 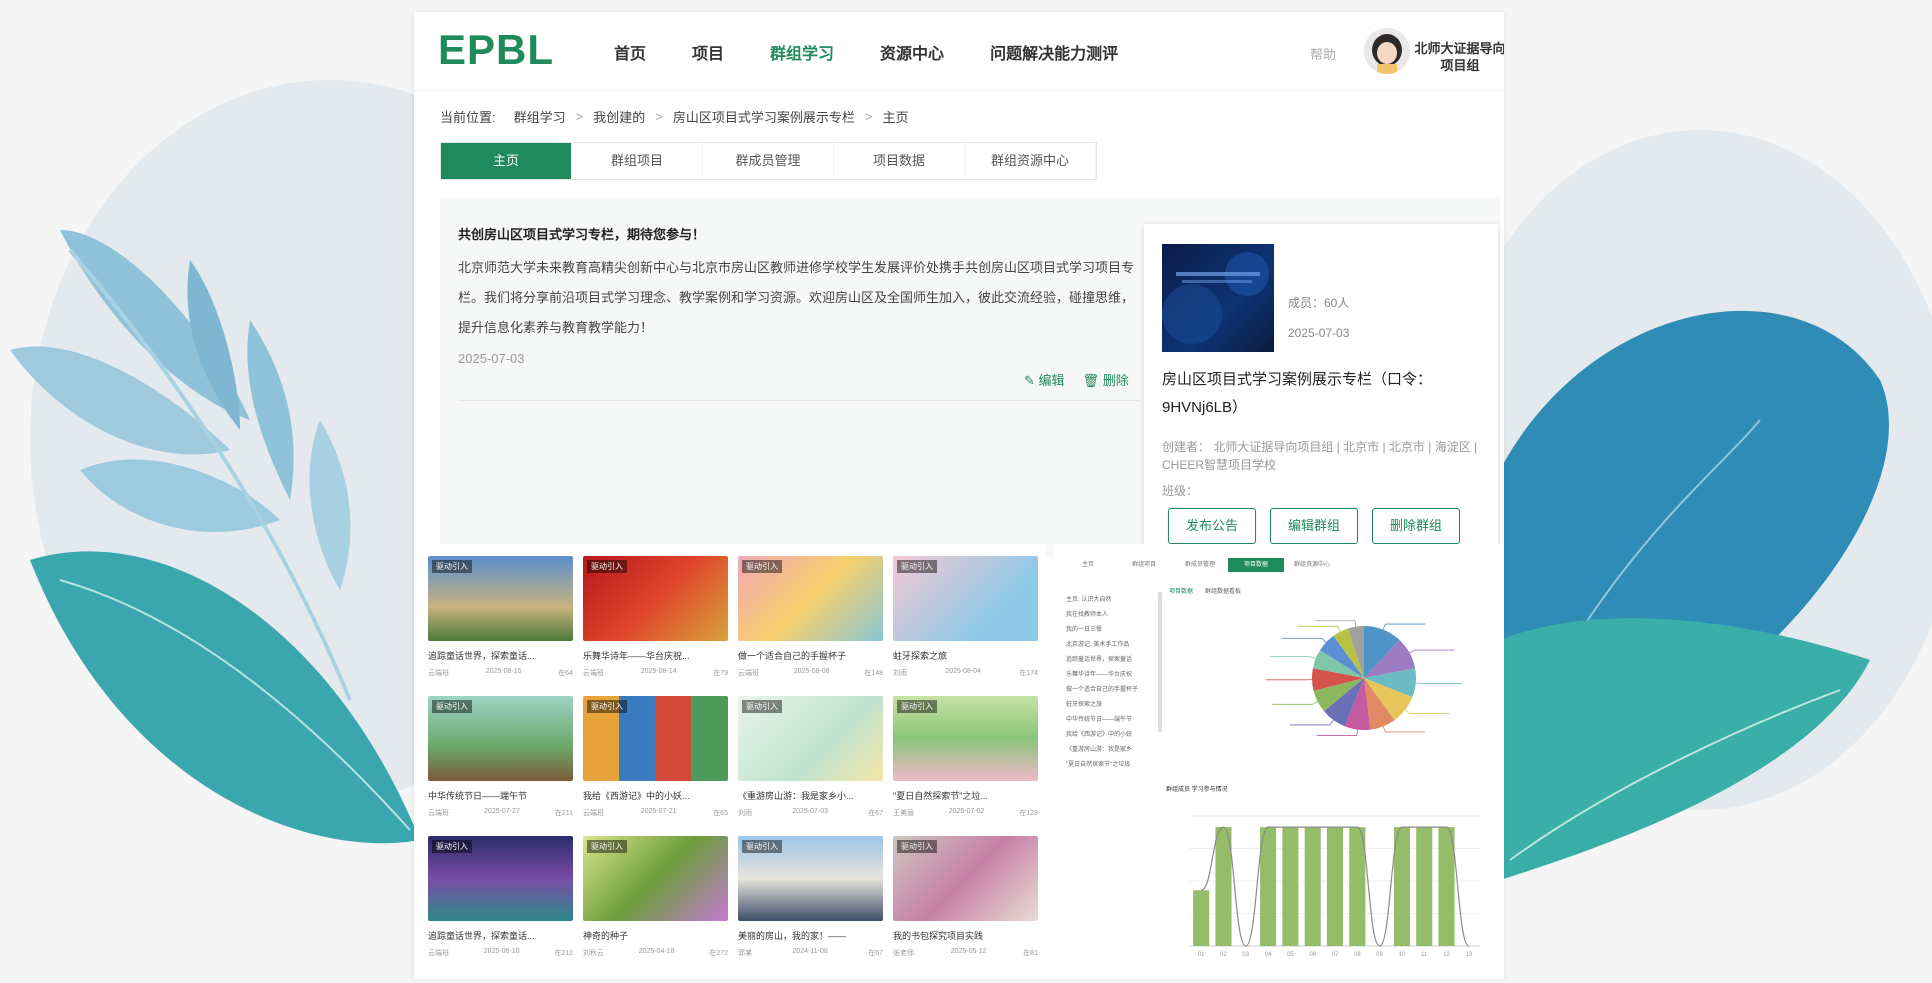 I want to click on tab-project-data: 项目数据, so click(x=899, y=161).